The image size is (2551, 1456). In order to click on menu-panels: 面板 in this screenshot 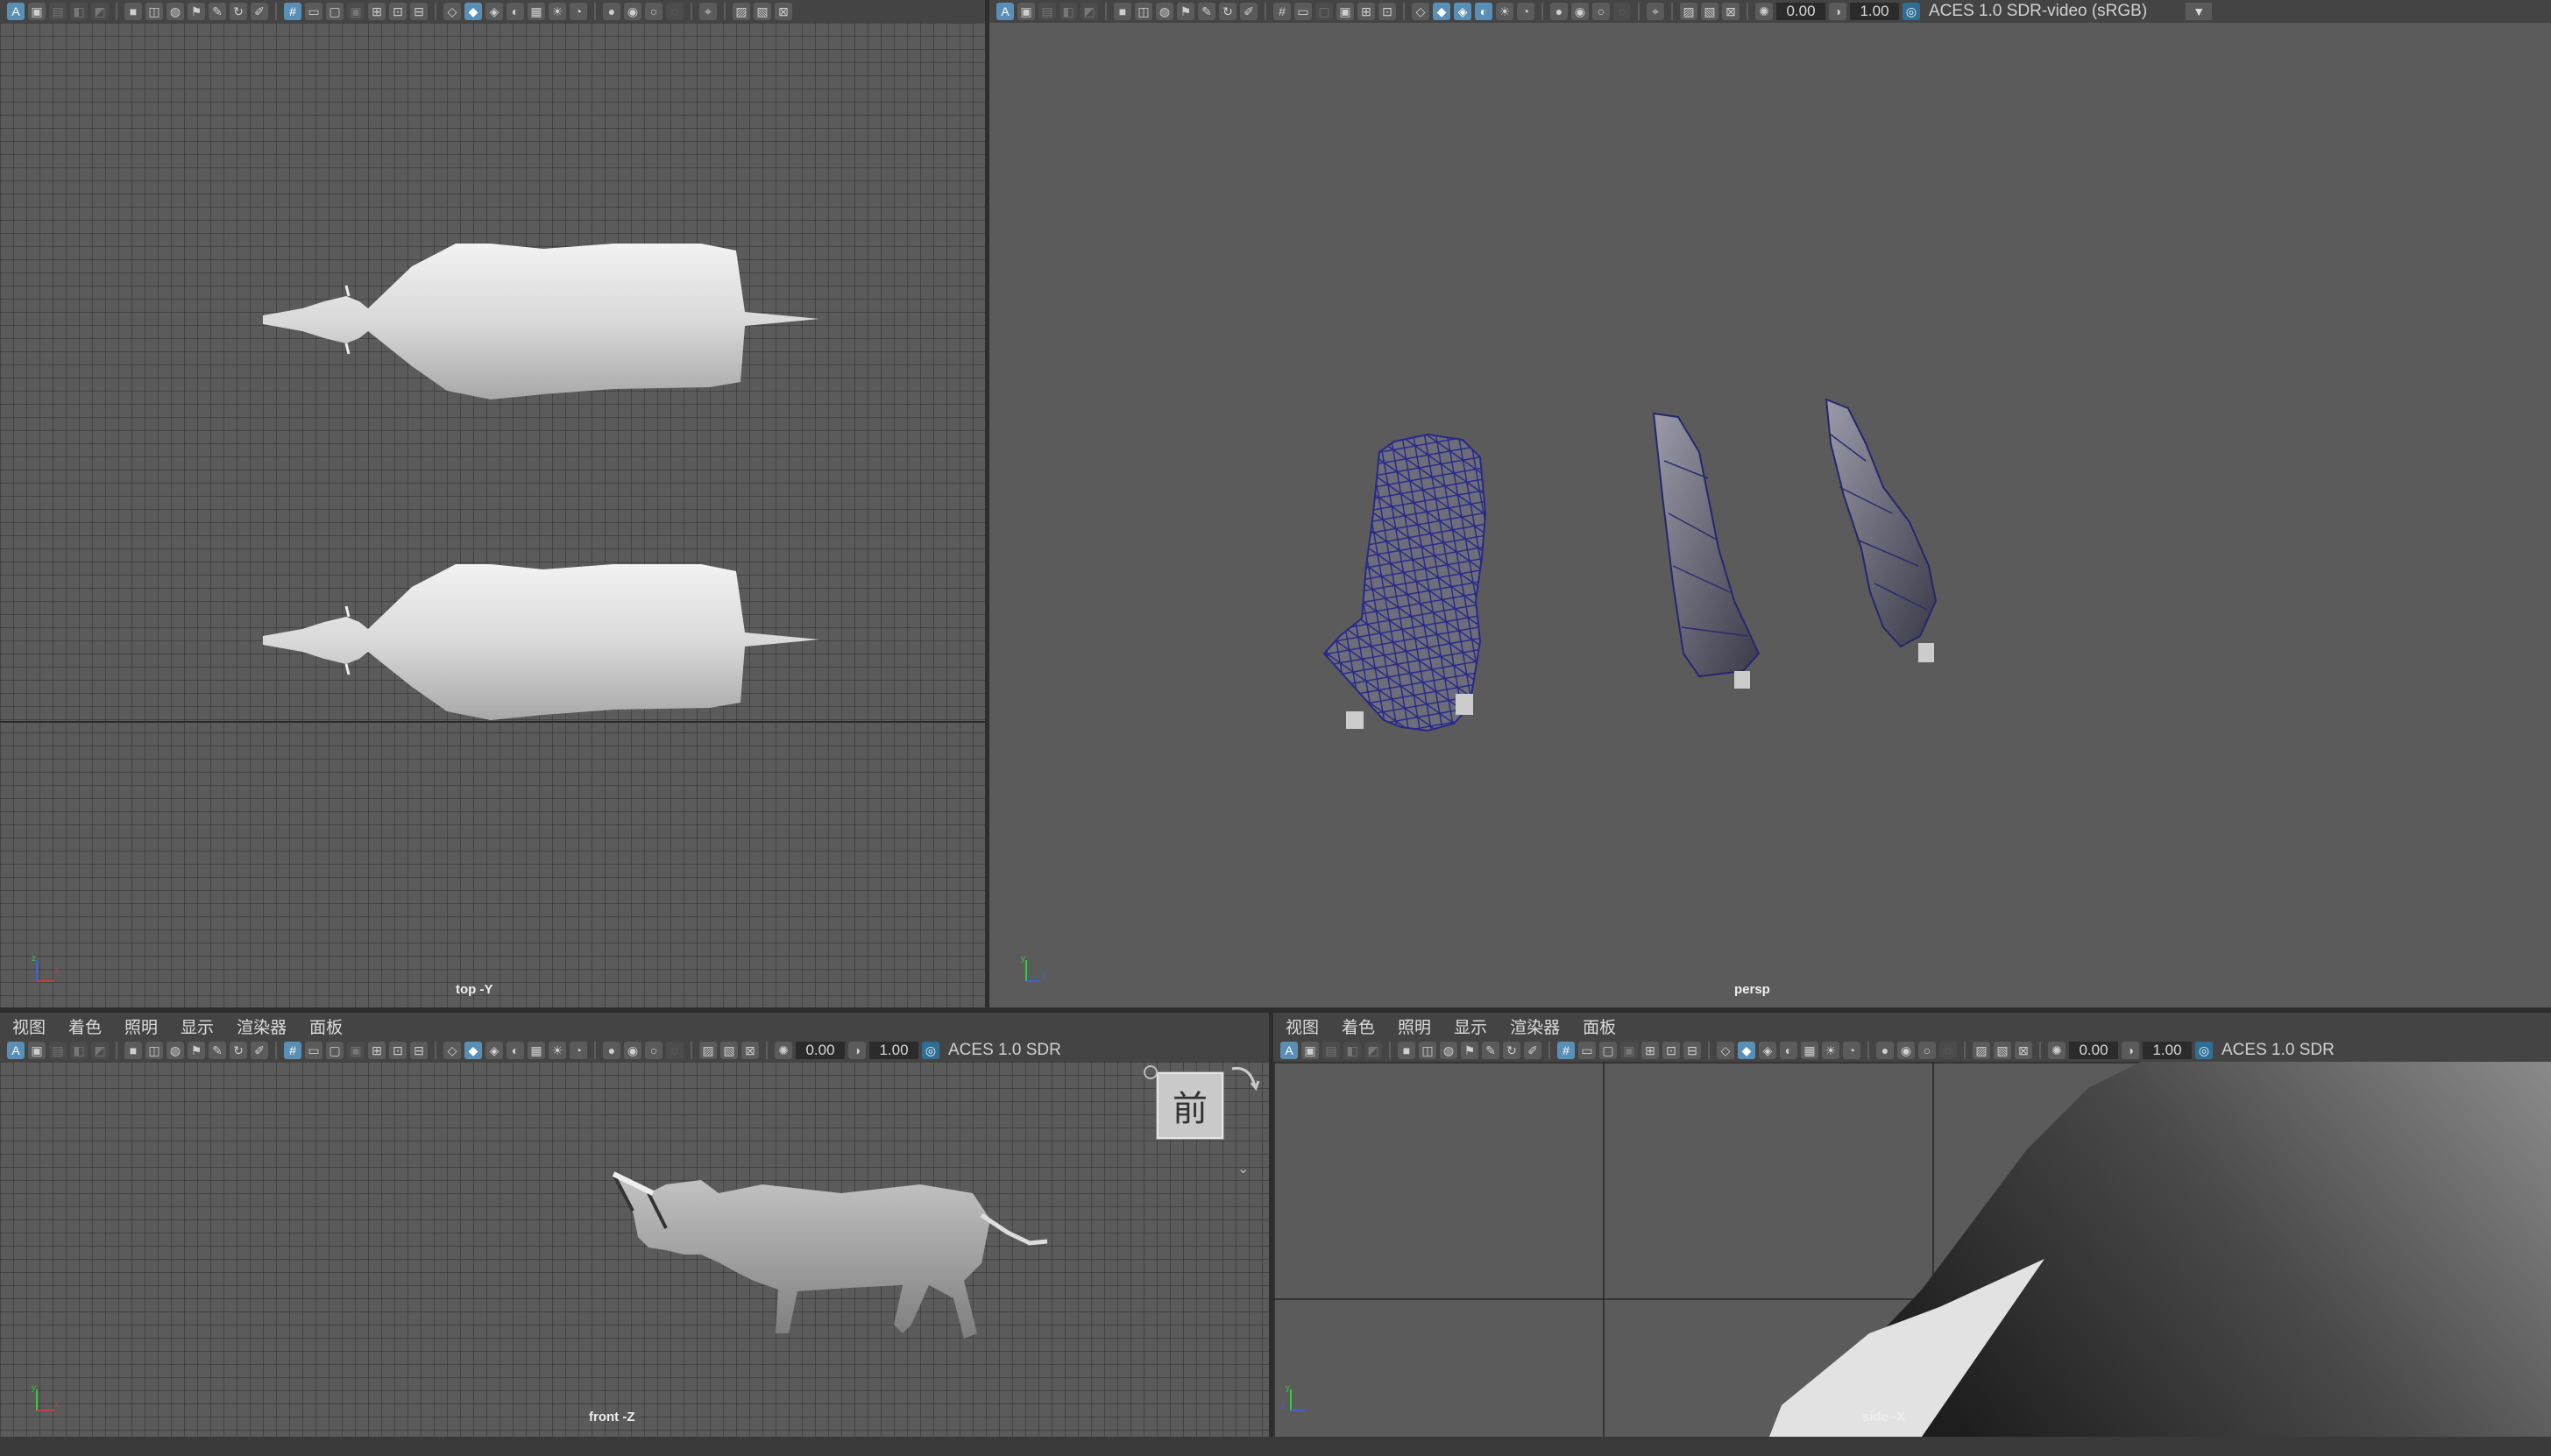, I will do `click(326, 1026)`.